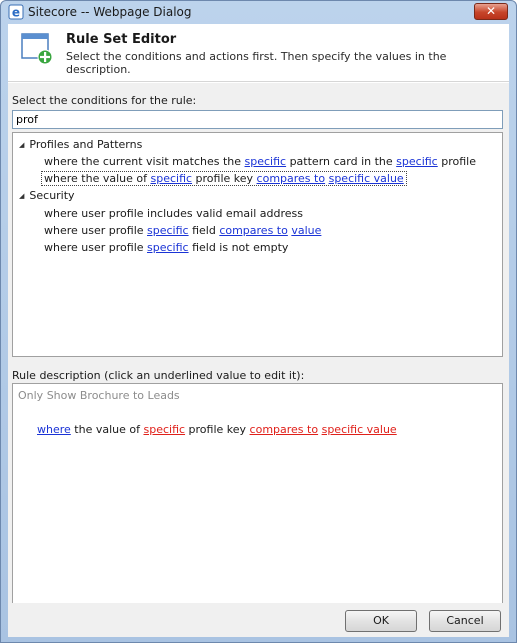 This screenshot has height=643, width=517. I want to click on group-profiles-and-patterns: ◢ Profiles and Patterns, so click(80, 144).